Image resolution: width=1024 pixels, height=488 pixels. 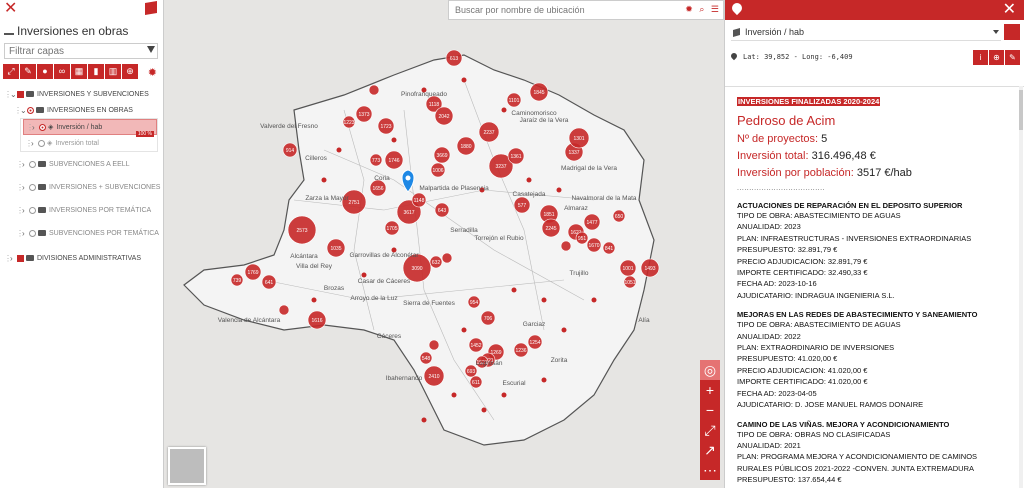 I want to click on investment-bubble: 1477, so click(x=592, y=222).